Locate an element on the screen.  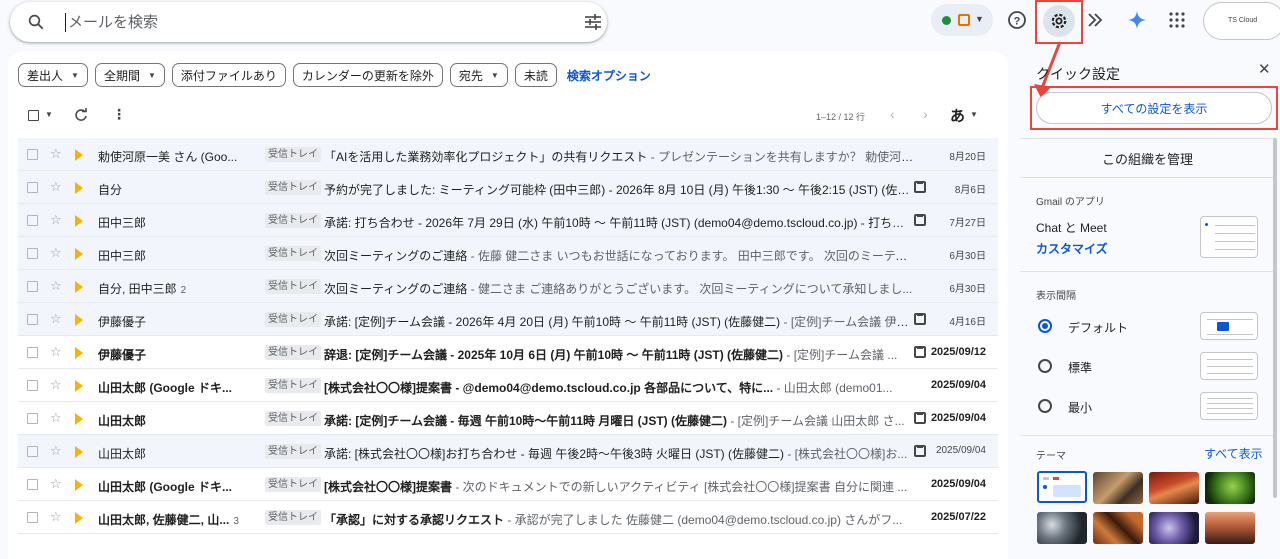
search-options-icon is located at coordinates (593, 22).